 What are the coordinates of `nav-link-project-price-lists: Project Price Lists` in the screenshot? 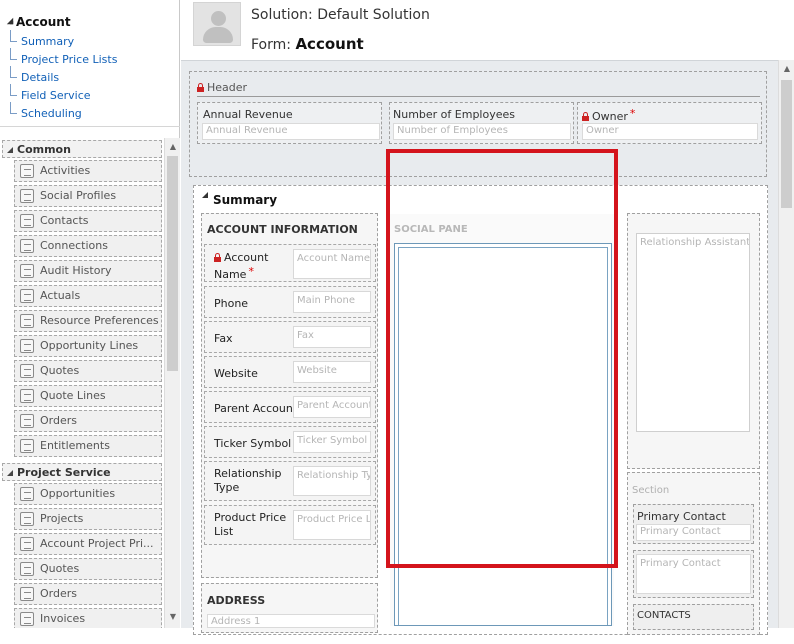 It's located at (63, 58).